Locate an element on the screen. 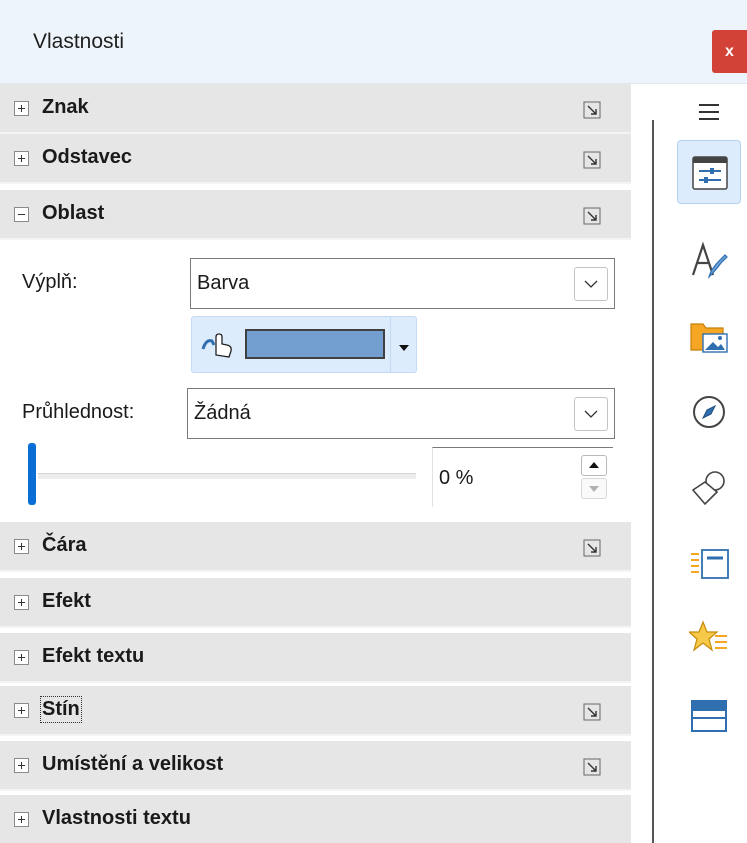 This screenshot has height=843, width=747. transition-icon is located at coordinates (710, 564).